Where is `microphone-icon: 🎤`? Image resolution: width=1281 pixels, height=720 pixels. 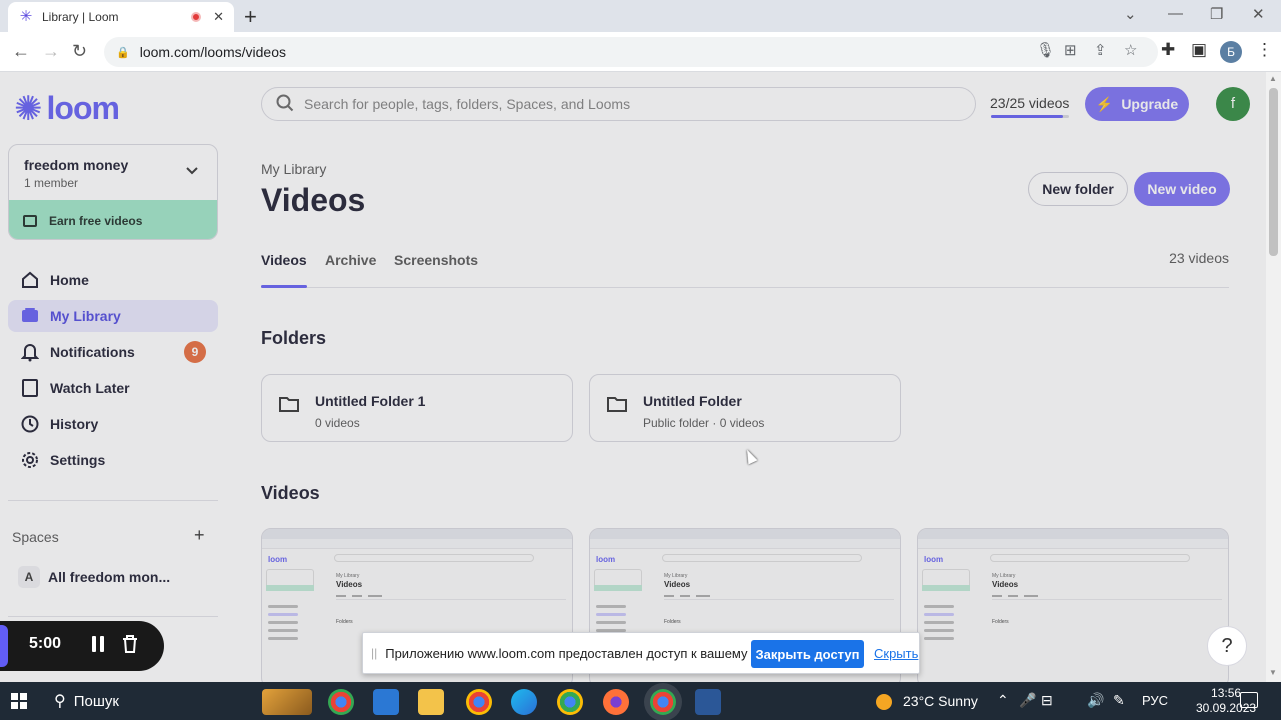
microphone-icon: 🎤 is located at coordinates (1027, 700).